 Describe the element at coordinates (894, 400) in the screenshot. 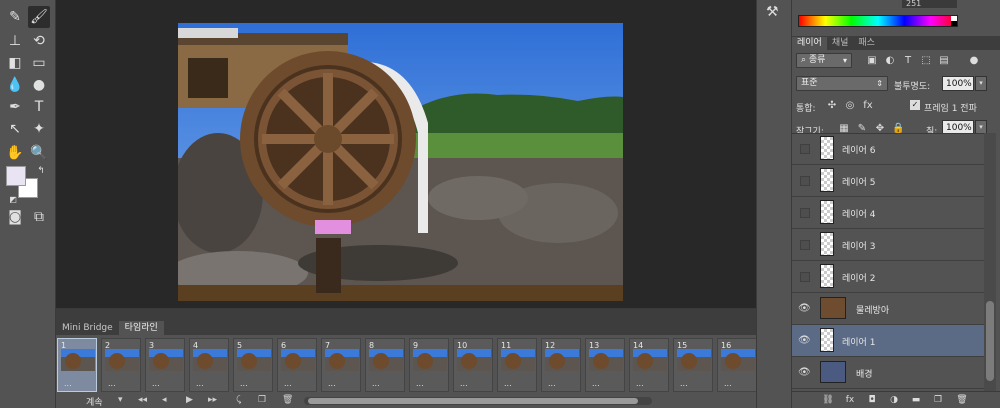

I see `adjustment-layer-icon: ◑` at that location.